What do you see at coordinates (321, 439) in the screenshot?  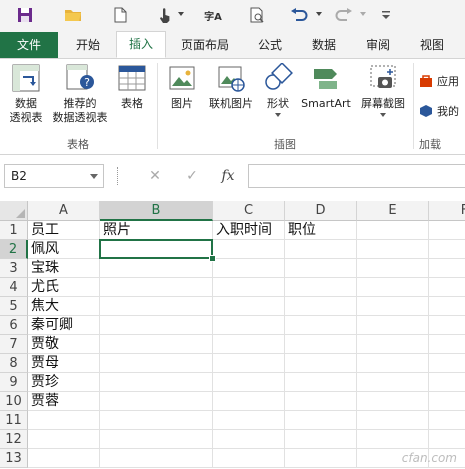 I see `cell-d12` at bounding box center [321, 439].